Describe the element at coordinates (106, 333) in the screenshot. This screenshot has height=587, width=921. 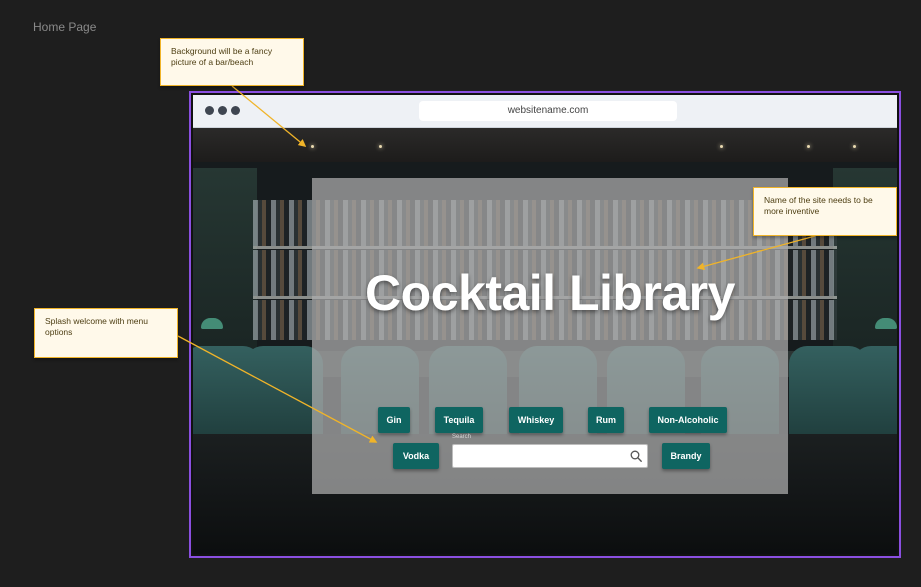
I see `annotation-note-splash: Splash welcome with menu options` at that location.